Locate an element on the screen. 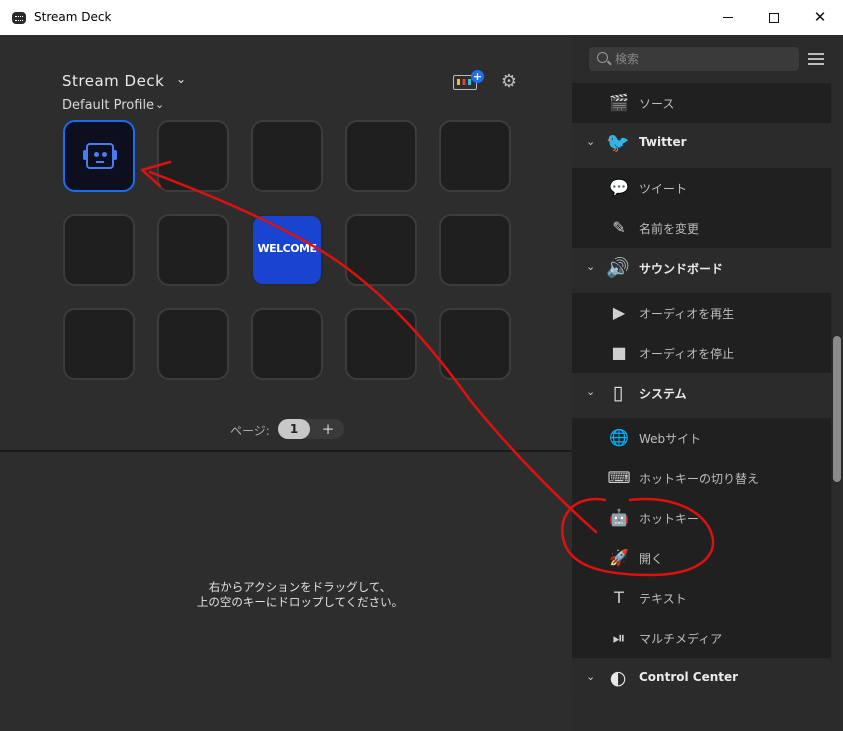  minimize-button is located at coordinates (728, 17).